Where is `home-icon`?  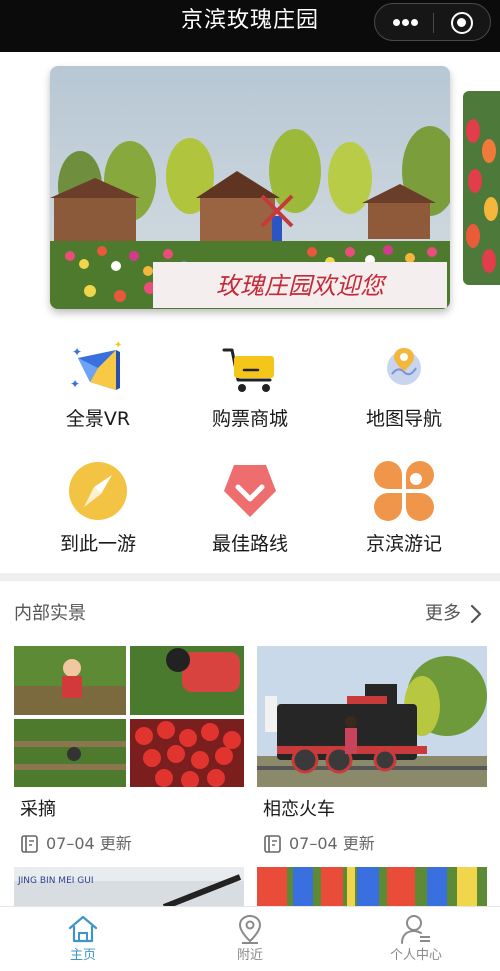 home-icon is located at coordinates (83, 929).